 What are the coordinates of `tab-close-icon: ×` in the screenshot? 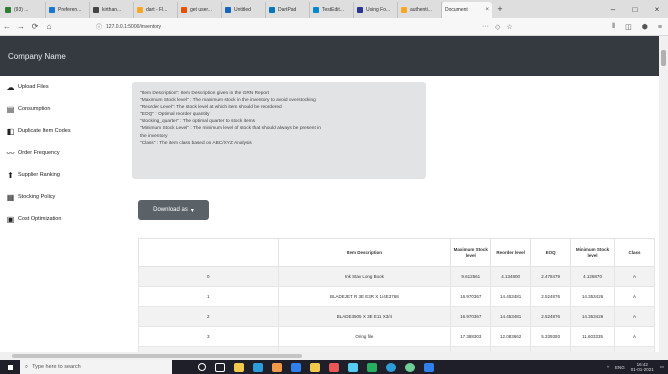 It's located at (487, 10).